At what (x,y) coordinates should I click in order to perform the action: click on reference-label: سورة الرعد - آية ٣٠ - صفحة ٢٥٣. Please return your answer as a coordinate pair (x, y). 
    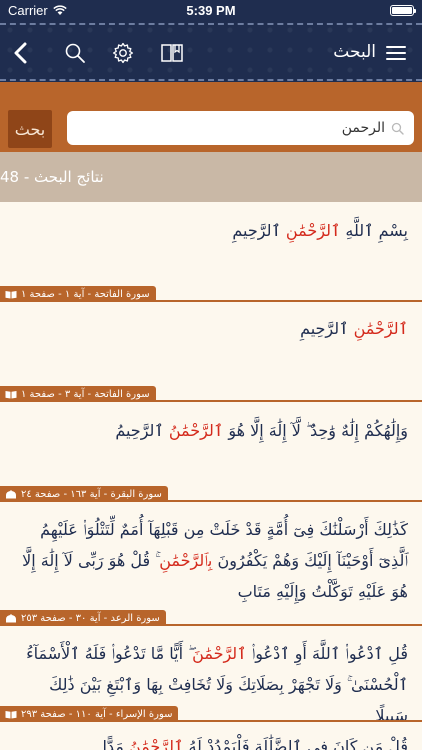
    Looking at the image, I should click on (90, 618).